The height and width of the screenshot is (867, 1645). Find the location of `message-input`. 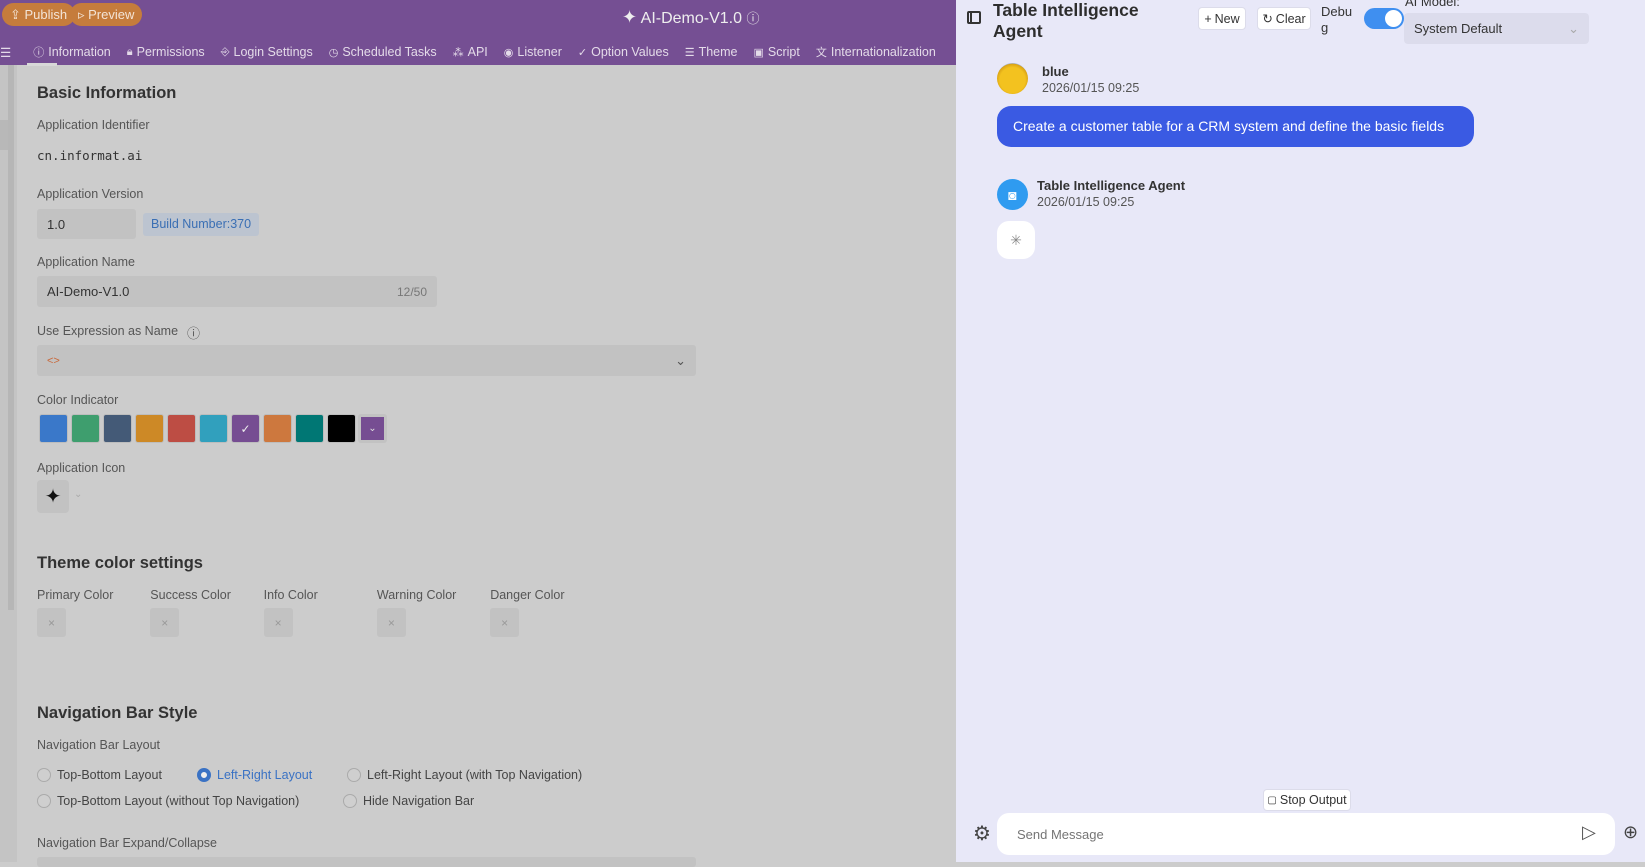

message-input is located at coordinates (1306, 834).